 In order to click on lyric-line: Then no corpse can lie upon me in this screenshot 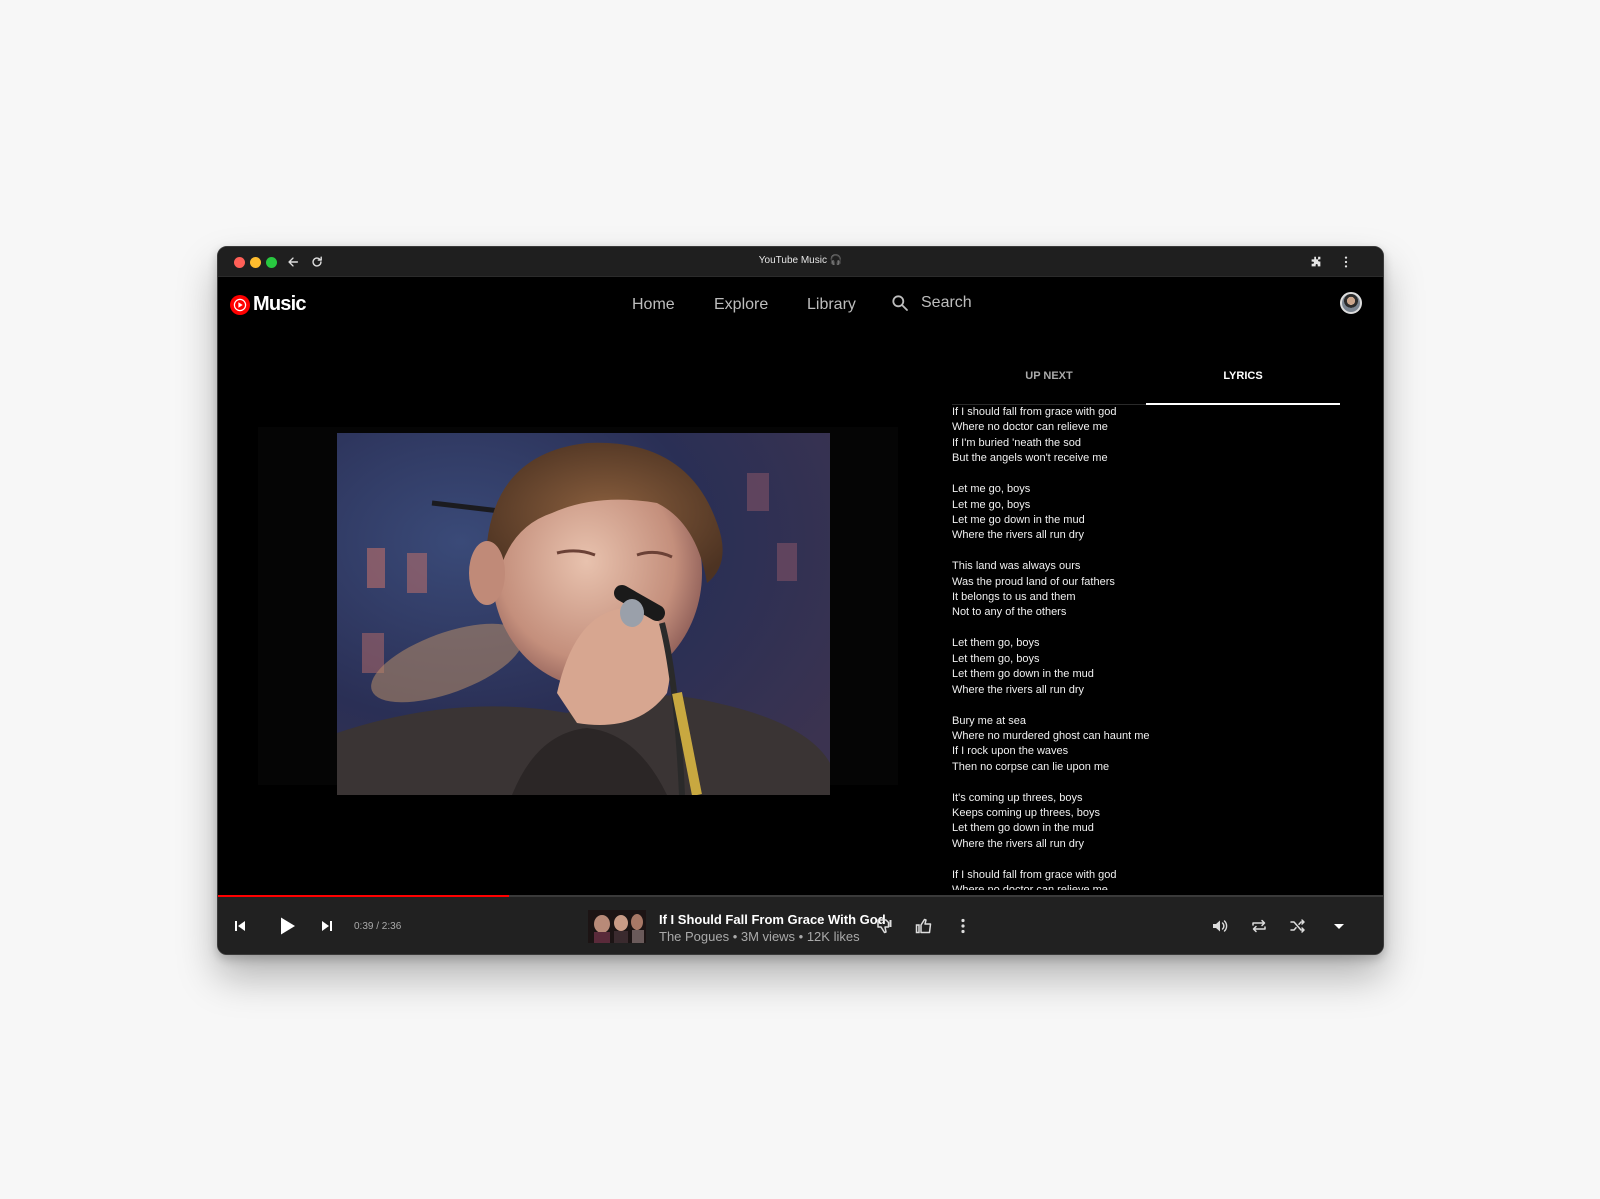, I will do `click(1031, 766)`.